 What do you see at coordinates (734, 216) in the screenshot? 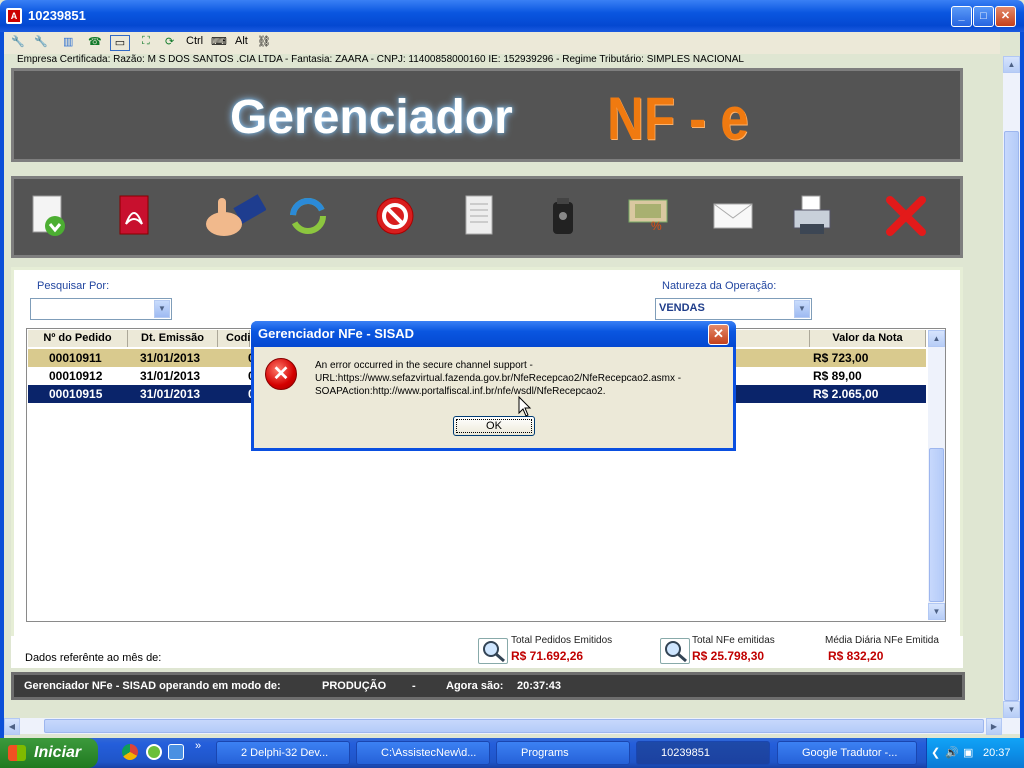
I see `mail-icon` at bounding box center [734, 216].